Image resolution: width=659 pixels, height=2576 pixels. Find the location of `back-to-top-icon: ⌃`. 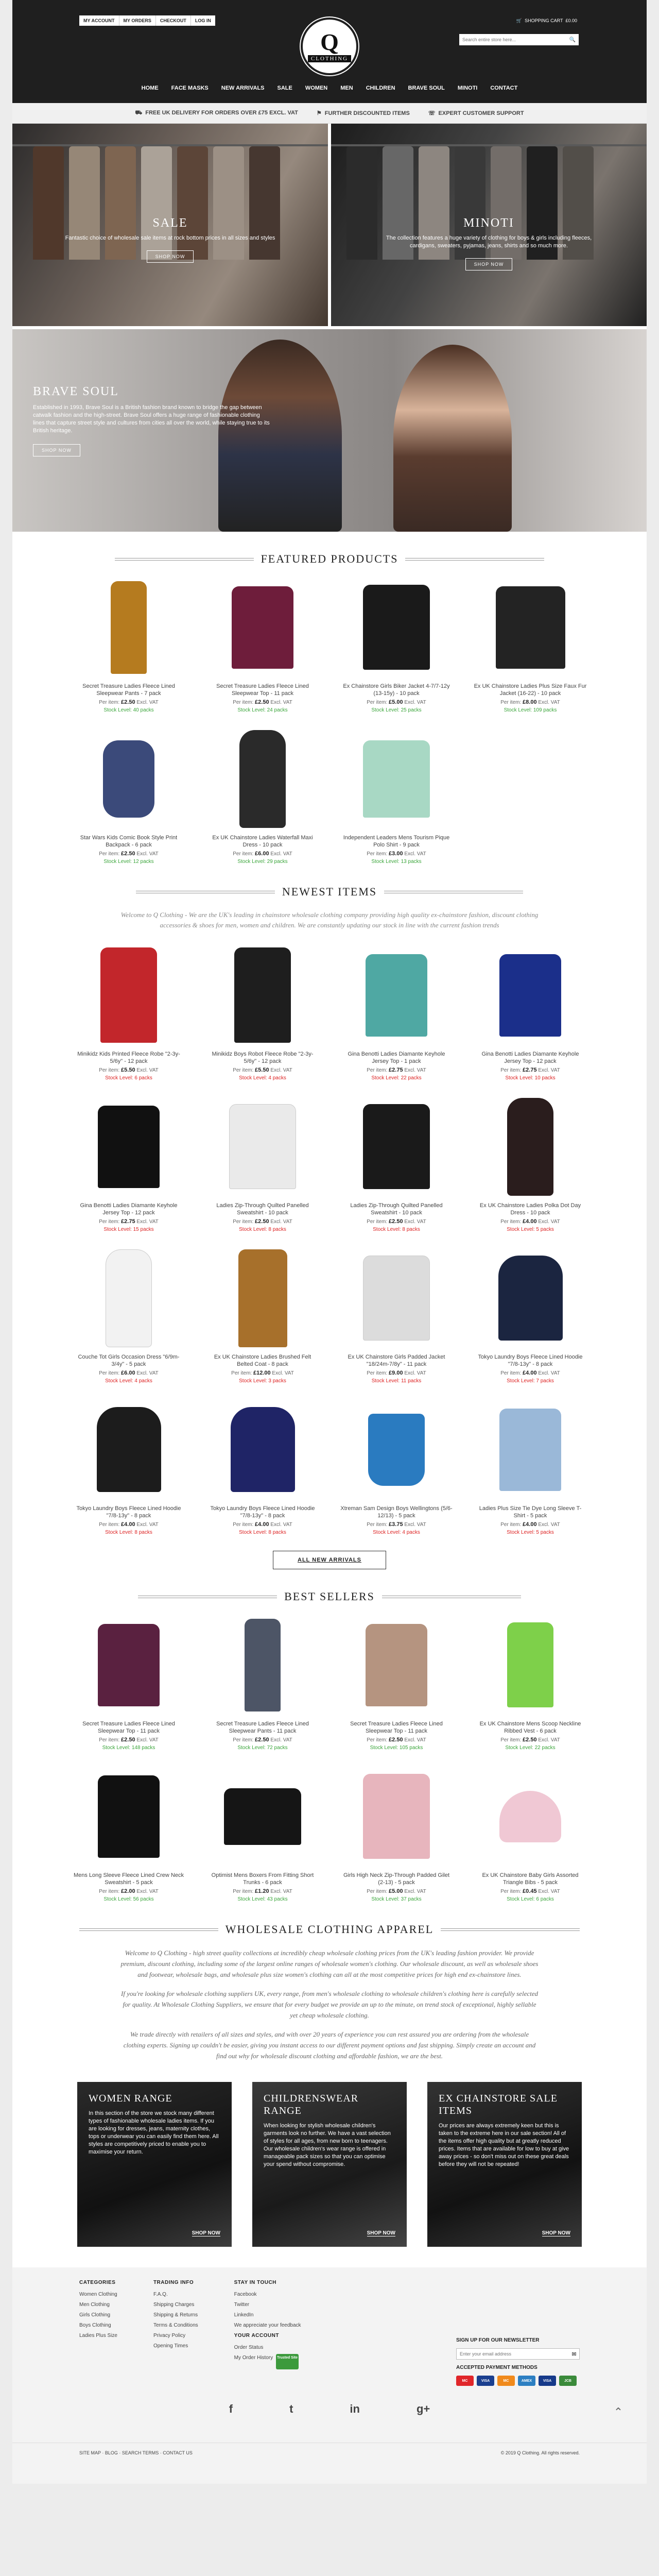

back-to-top-icon: ⌃ is located at coordinates (618, 2413).